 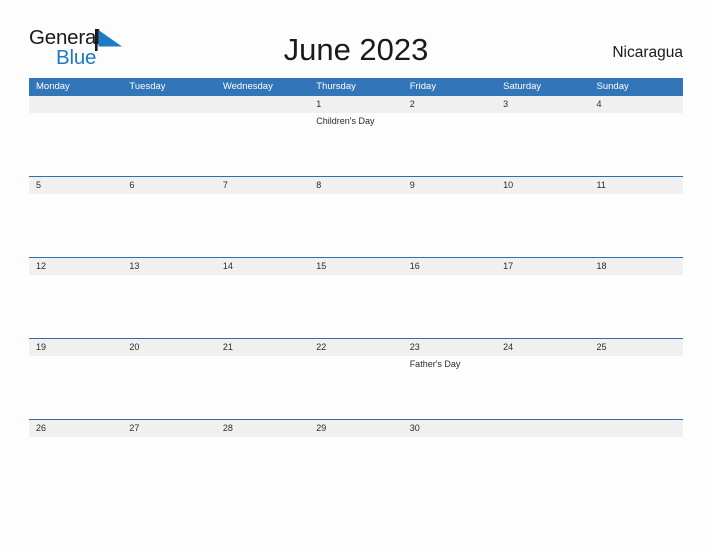 What do you see at coordinates (75, 266) in the screenshot?
I see `day-number: 12` at bounding box center [75, 266].